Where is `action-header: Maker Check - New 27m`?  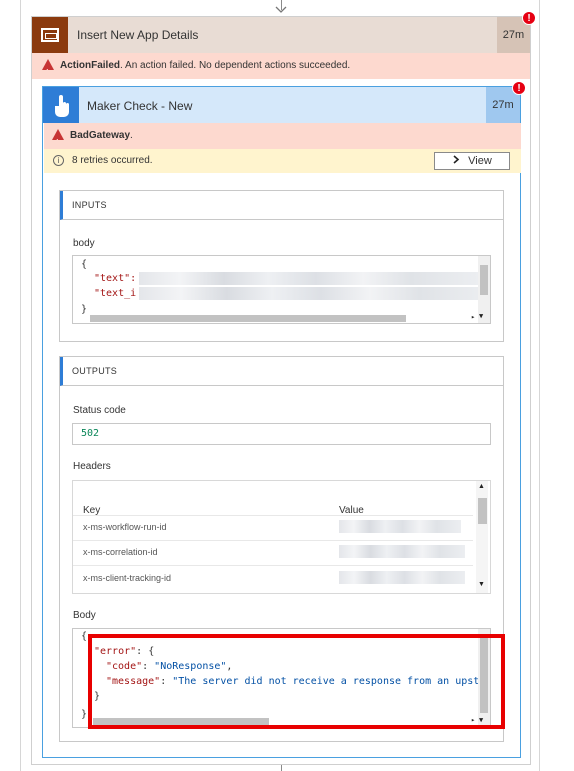 action-header: Maker Check - New 27m is located at coordinates (281, 105).